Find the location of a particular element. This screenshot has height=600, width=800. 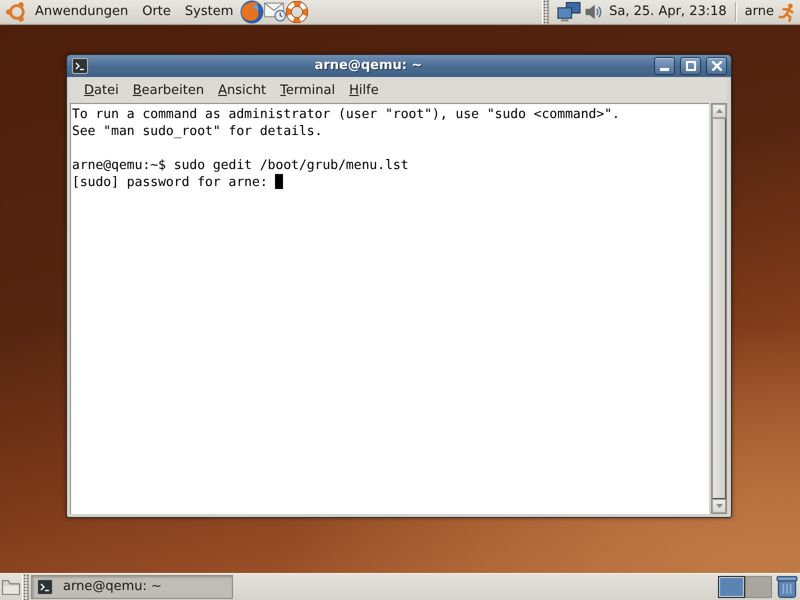

menu-item: Hilfe is located at coordinates (364, 90).